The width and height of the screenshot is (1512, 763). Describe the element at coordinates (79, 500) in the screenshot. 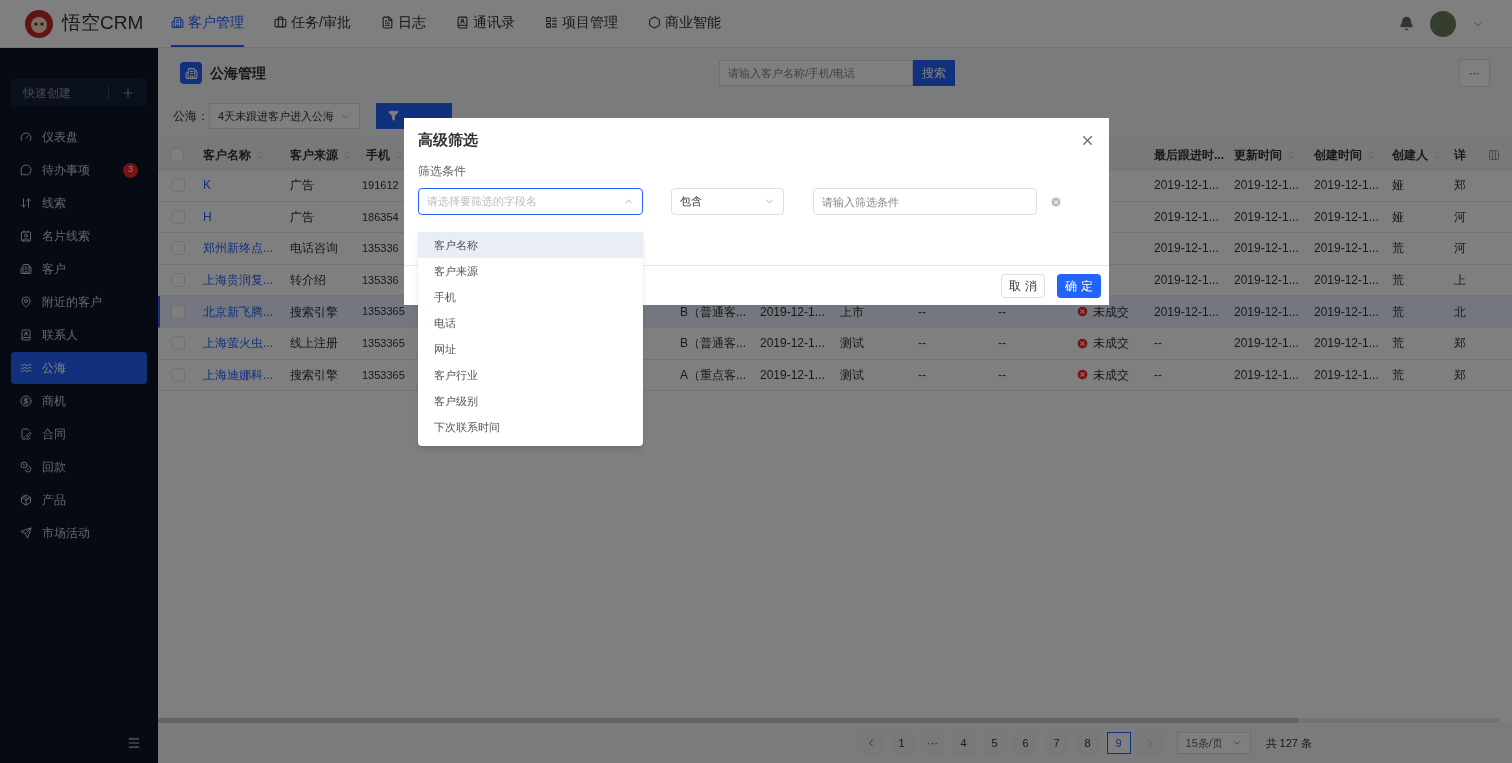

I see `sidebar-item: 产品` at that location.